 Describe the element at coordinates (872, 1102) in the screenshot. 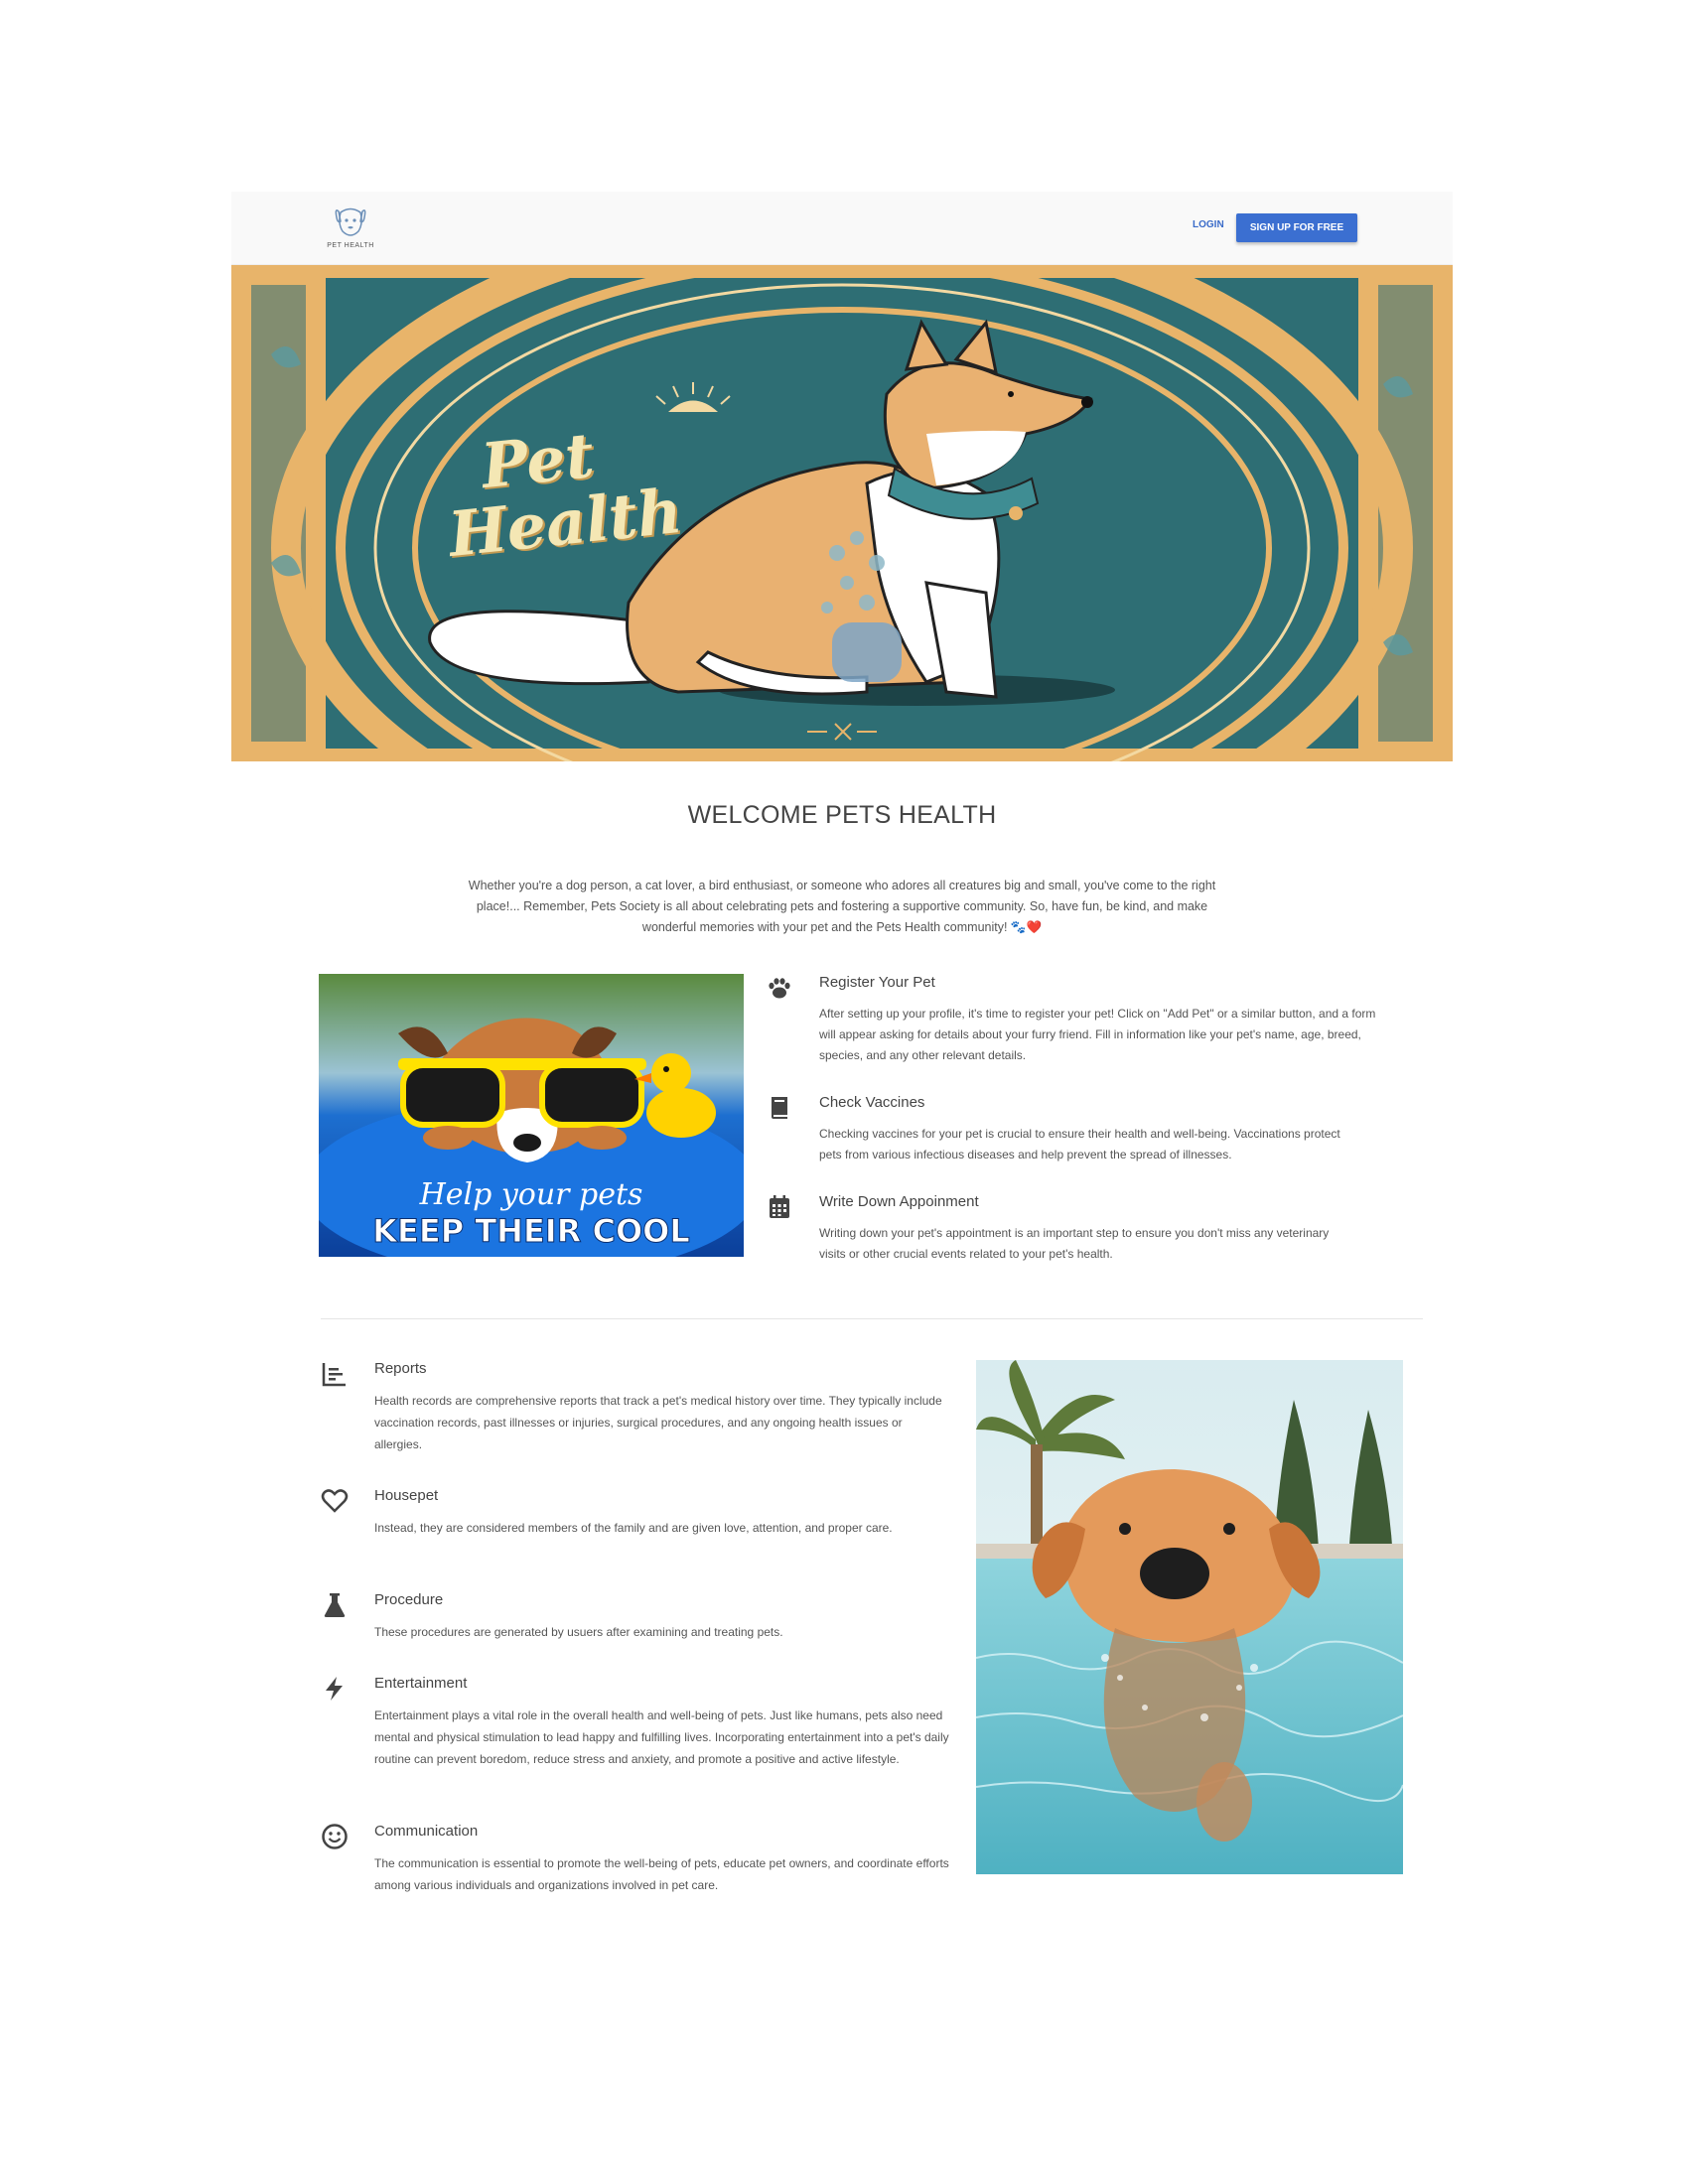

I see `feature-title: Check Vaccines` at that location.